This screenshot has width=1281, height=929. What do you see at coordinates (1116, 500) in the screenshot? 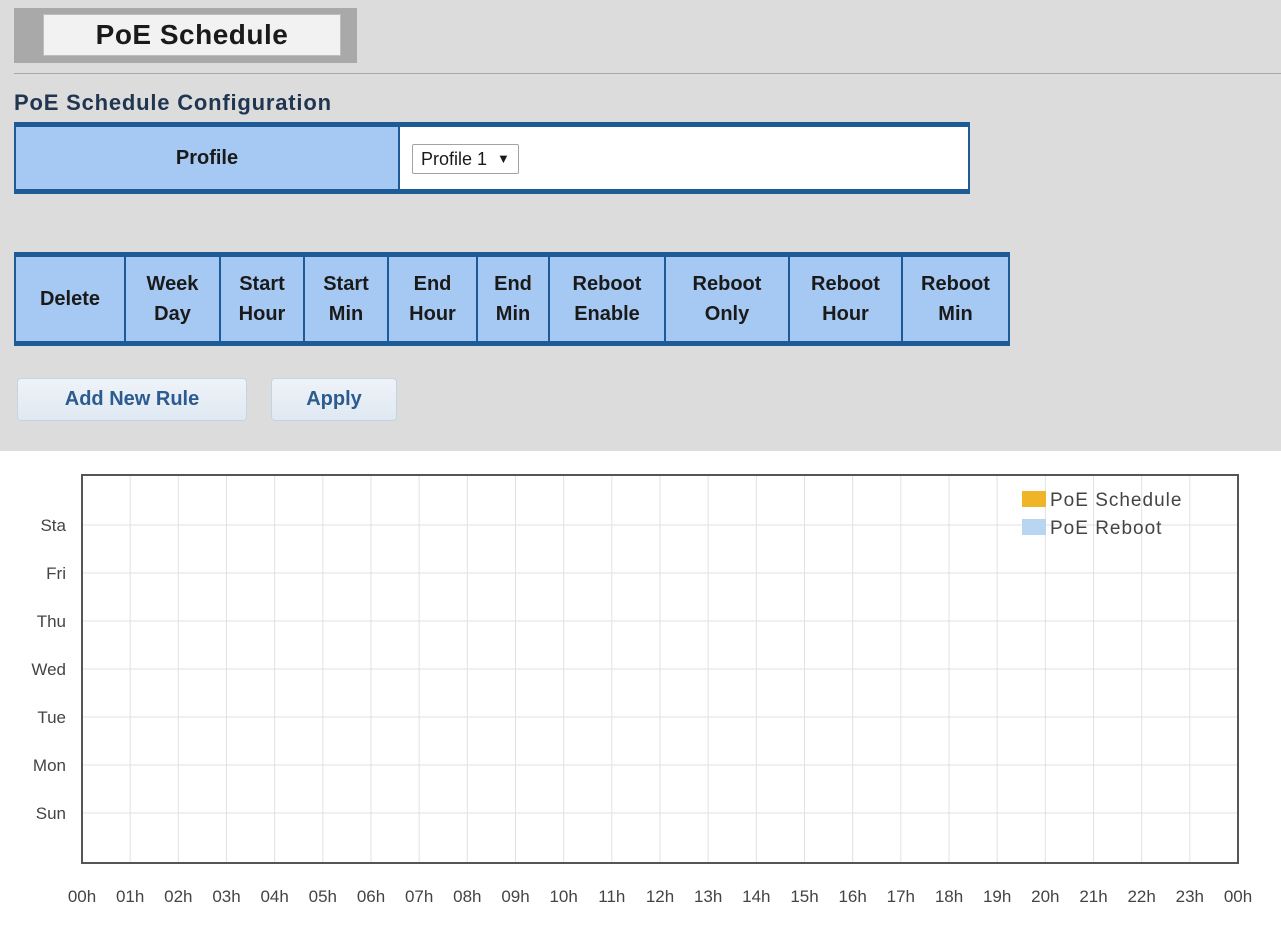
I see `legend-label: PoE Schedule` at bounding box center [1116, 500].